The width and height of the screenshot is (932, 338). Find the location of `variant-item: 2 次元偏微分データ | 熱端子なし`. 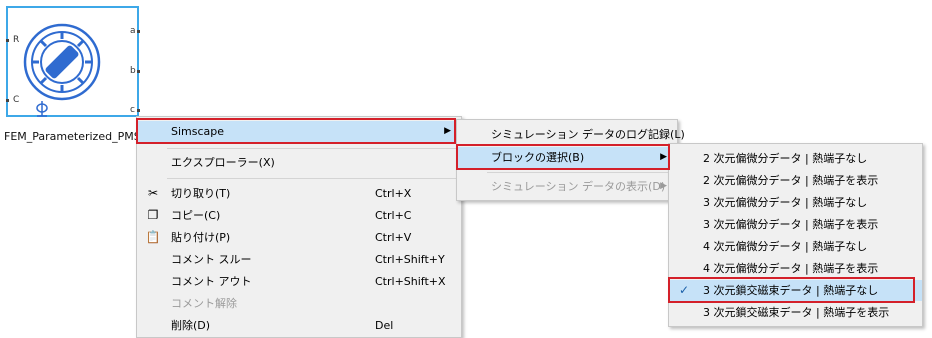

variant-item: 2 次元偏微分データ | 熱端子なし is located at coordinates (795, 158).